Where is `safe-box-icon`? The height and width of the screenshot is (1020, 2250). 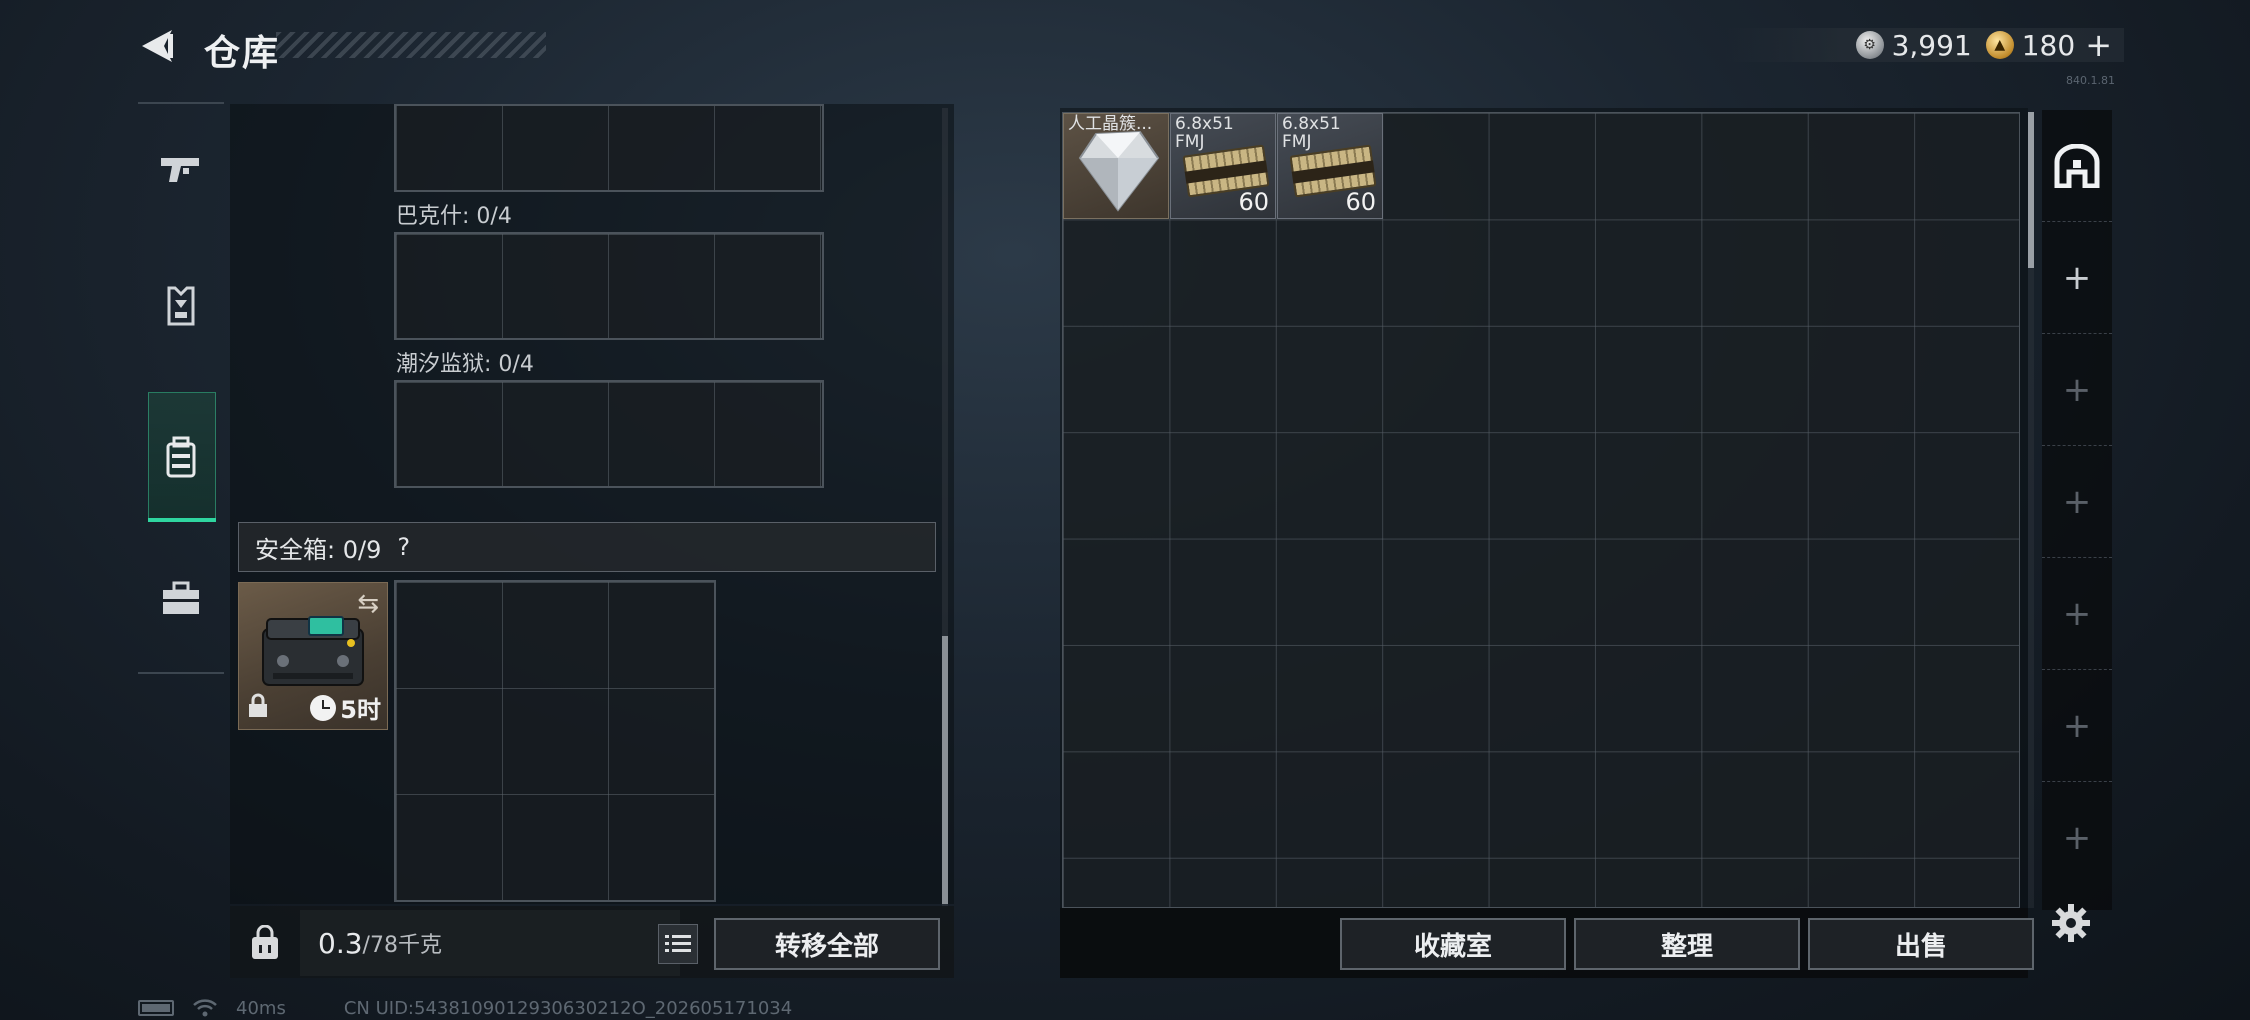 safe-box-icon is located at coordinates (313, 651).